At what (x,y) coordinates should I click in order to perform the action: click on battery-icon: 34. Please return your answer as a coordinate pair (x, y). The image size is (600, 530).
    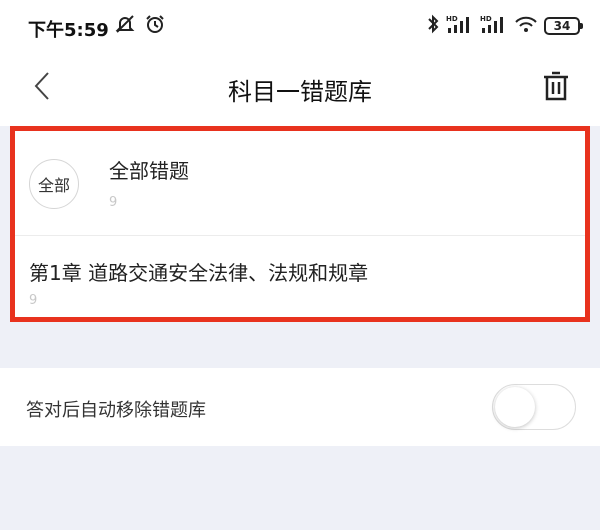
    Looking at the image, I should click on (563, 26).